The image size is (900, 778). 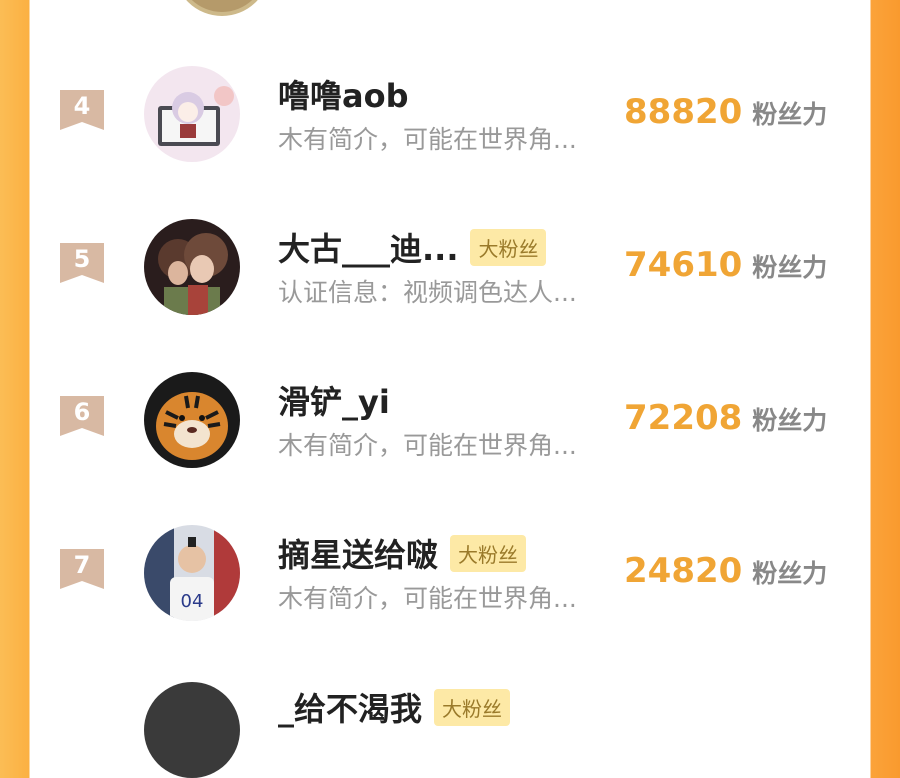 I want to click on user-name: 滑铲_yi, so click(x=334, y=400).